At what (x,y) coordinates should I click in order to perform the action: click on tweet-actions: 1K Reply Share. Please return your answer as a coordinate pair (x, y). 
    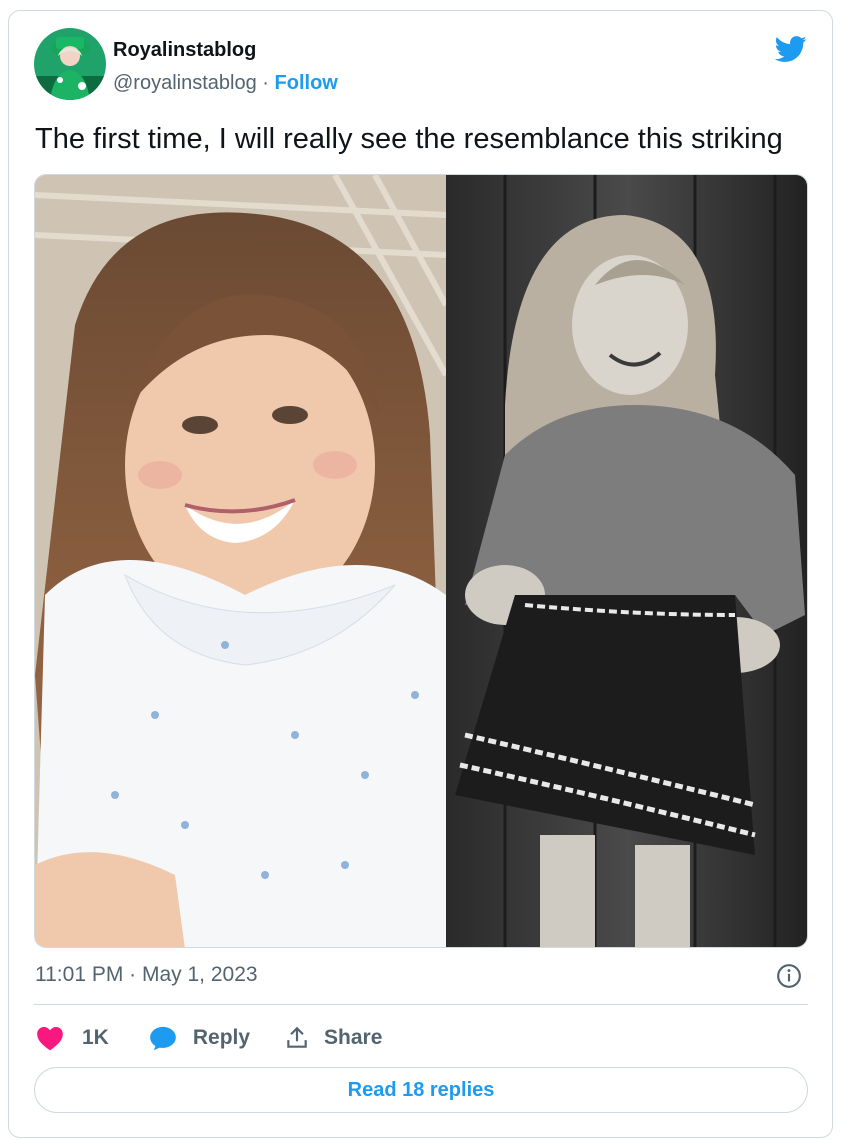
    Looking at the image, I should click on (209, 1038).